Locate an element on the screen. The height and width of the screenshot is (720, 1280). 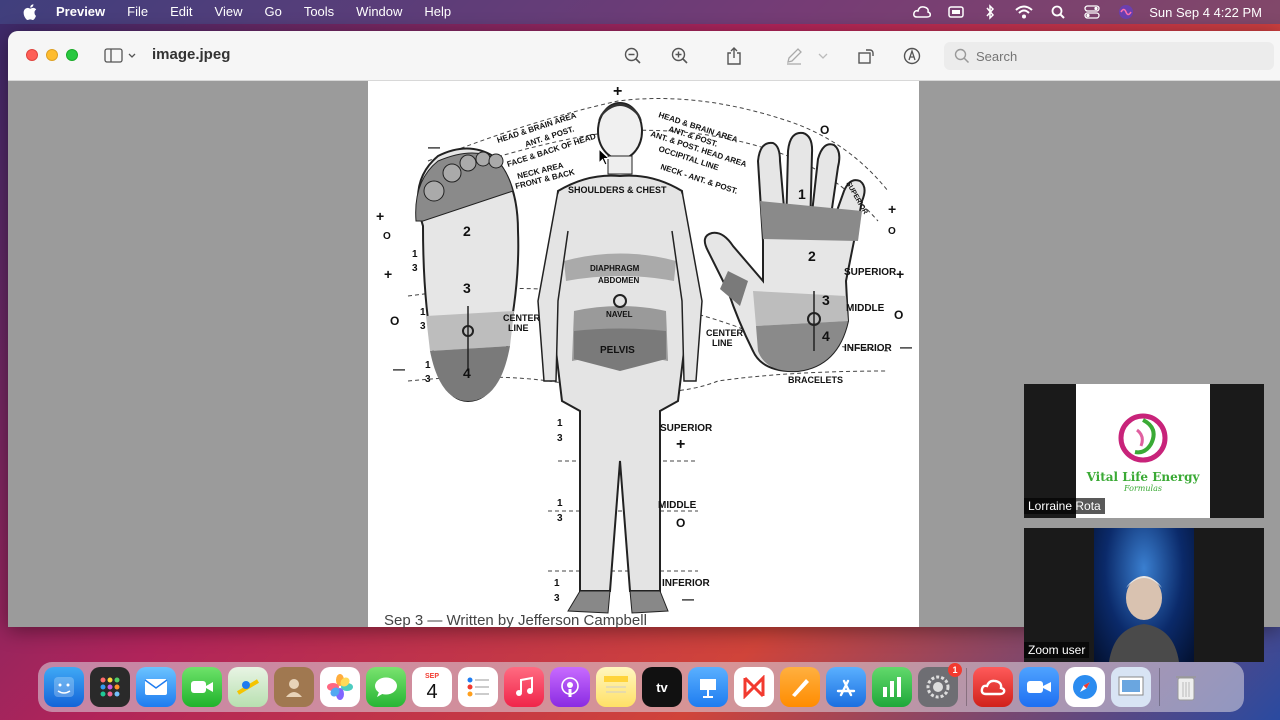
foot-drawing: 2 3 4 is located at coordinates (467, 275).